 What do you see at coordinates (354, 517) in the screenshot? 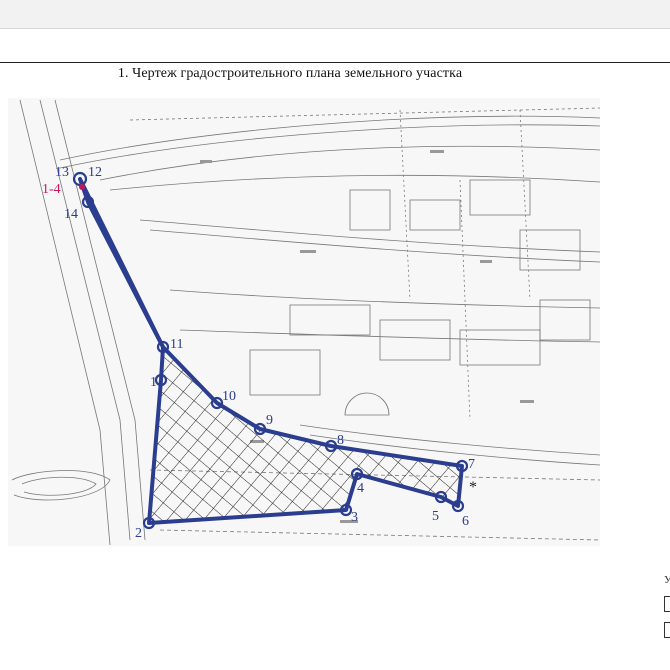
I see `point-label-3: 3` at bounding box center [354, 517].